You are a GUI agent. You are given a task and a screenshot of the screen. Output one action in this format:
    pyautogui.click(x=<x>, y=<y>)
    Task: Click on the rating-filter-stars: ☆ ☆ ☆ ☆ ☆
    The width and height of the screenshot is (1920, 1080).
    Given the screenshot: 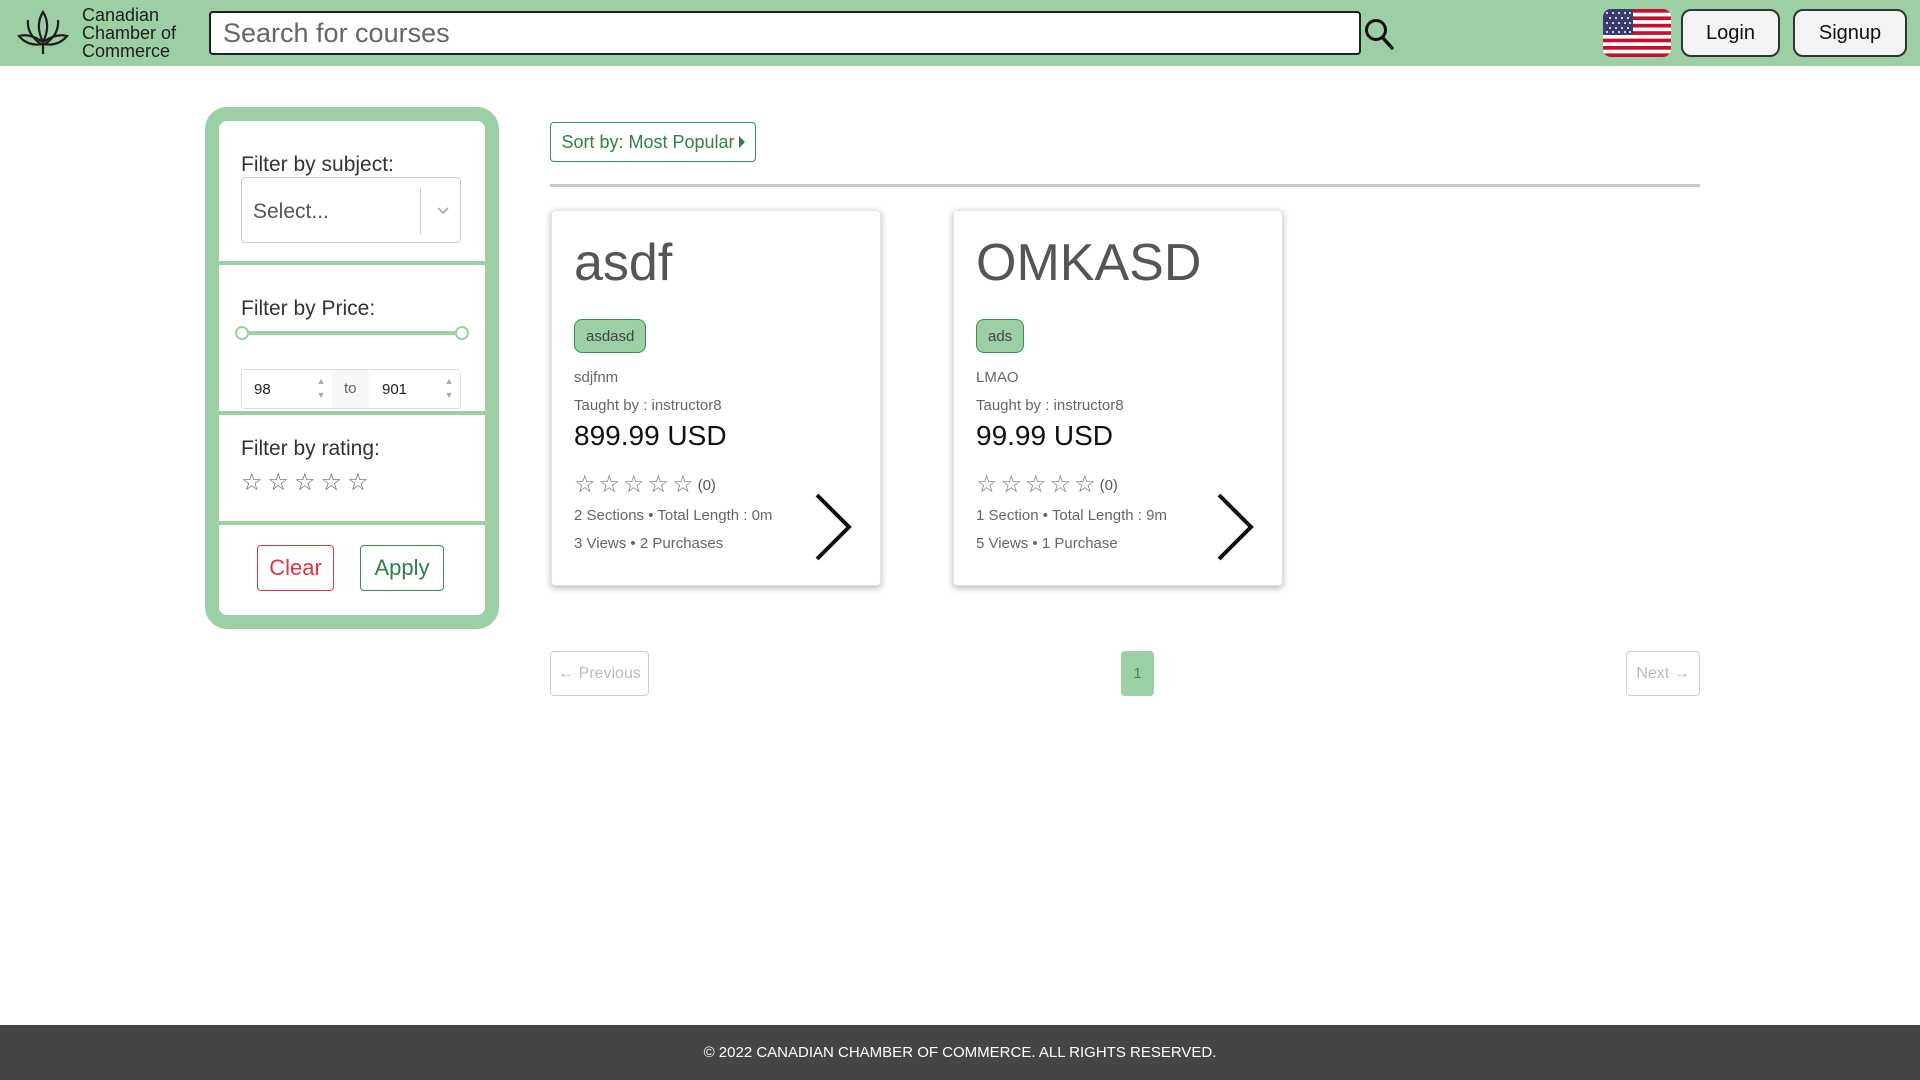 What is the action you would take?
    pyautogui.click(x=305, y=483)
    